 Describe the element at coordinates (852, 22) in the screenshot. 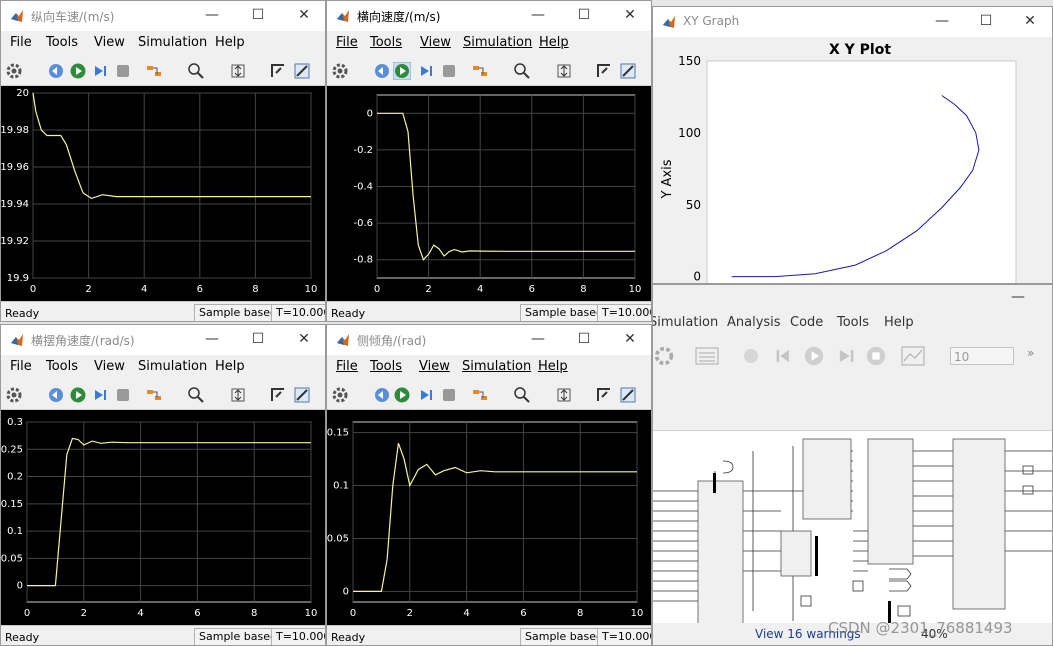

I see `title-bar: XY Graph — ☐ ✕` at that location.